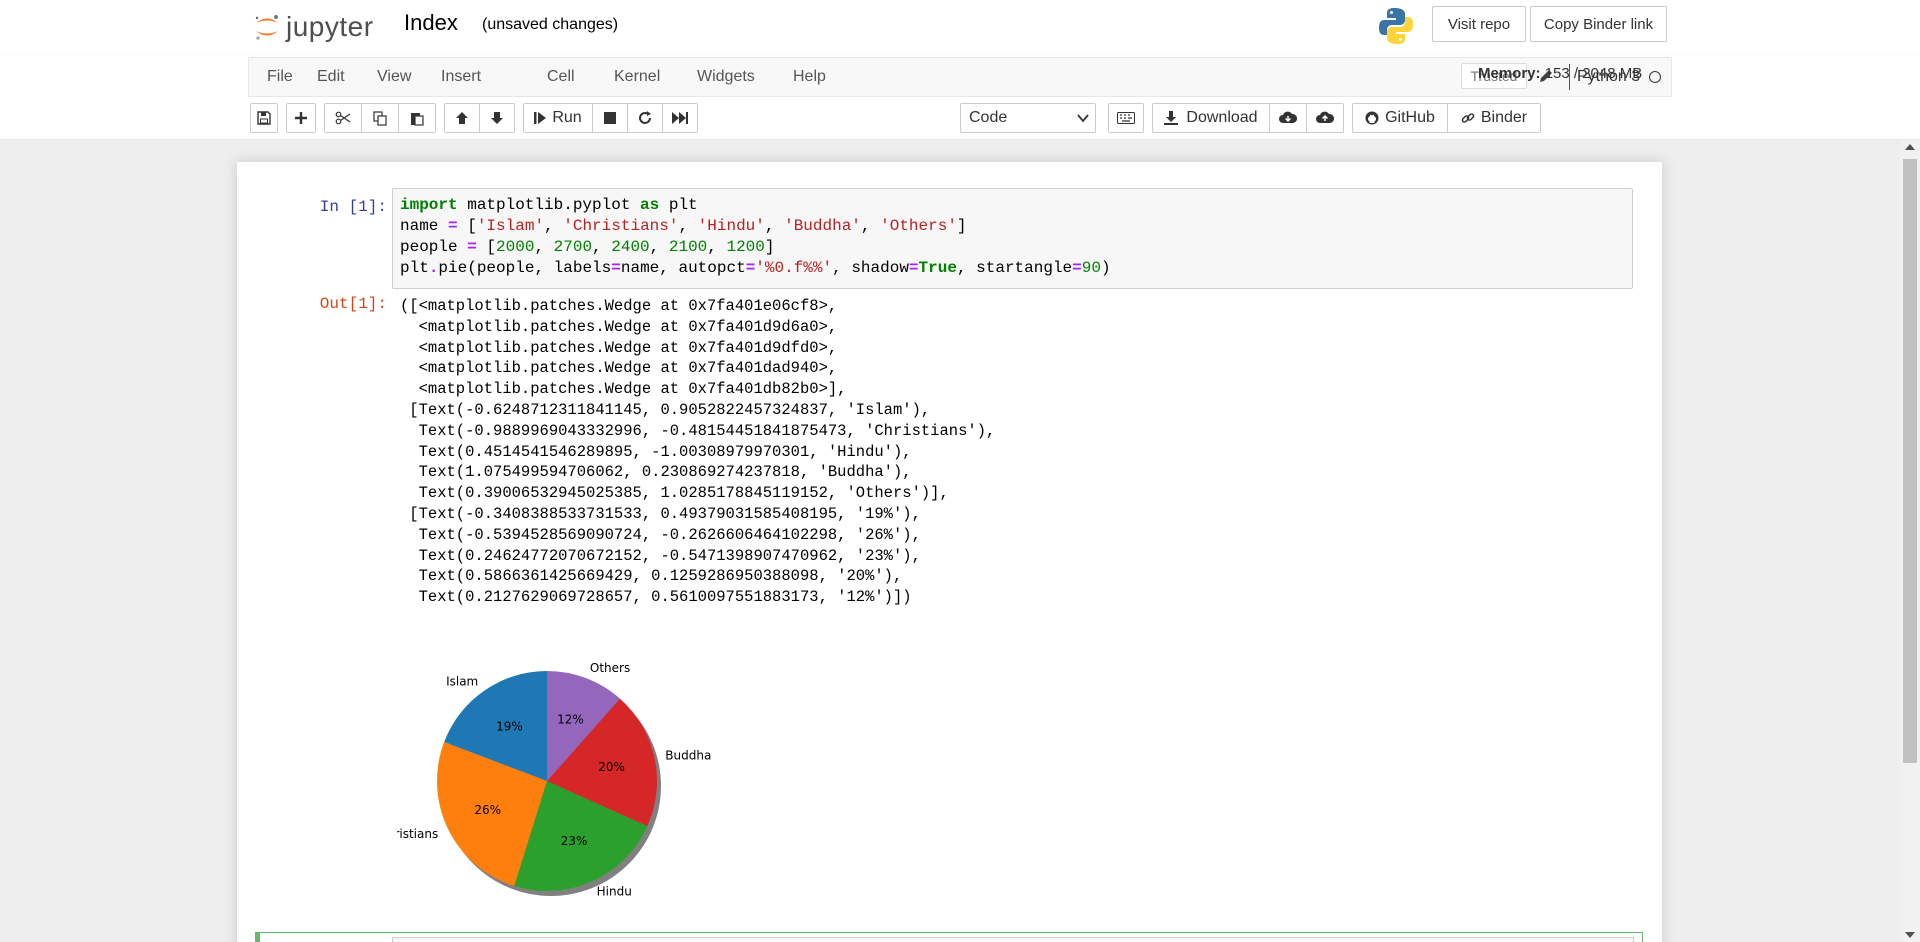 This screenshot has width=1920, height=942. I want to click on cut-button, so click(343, 118).